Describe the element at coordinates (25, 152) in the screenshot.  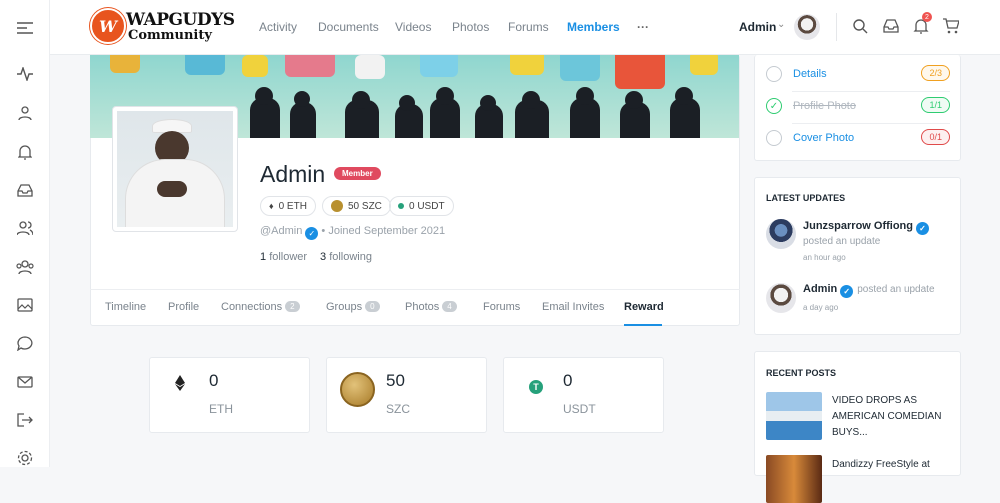
I see `bell-icon` at that location.